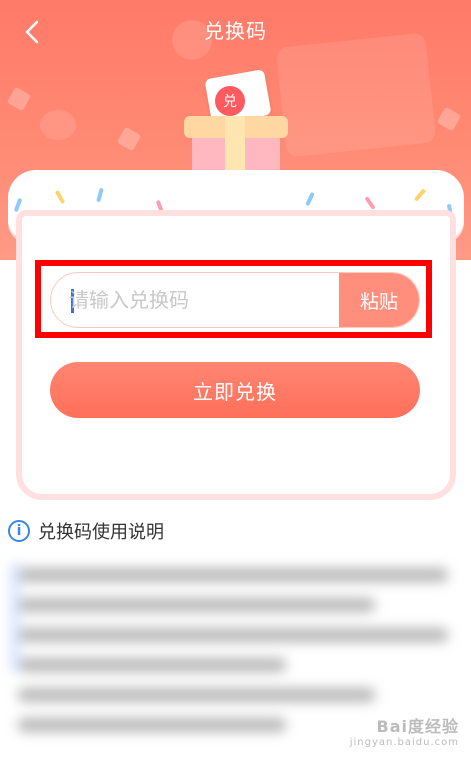 Image resolution: width=471 pixels, height=766 pixels. What do you see at coordinates (230, 101) in the screenshot?
I see `redeem-badge: 兑` at bounding box center [230, 101].